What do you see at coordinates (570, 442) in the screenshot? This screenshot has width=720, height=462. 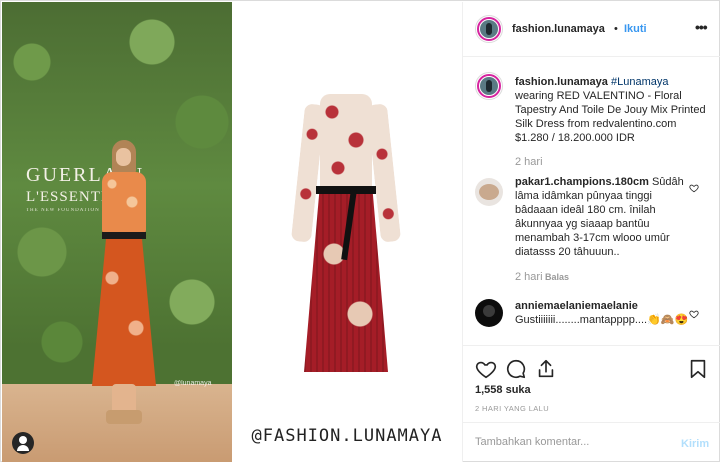 I see `comment-input` at bounding box center [570, 442].